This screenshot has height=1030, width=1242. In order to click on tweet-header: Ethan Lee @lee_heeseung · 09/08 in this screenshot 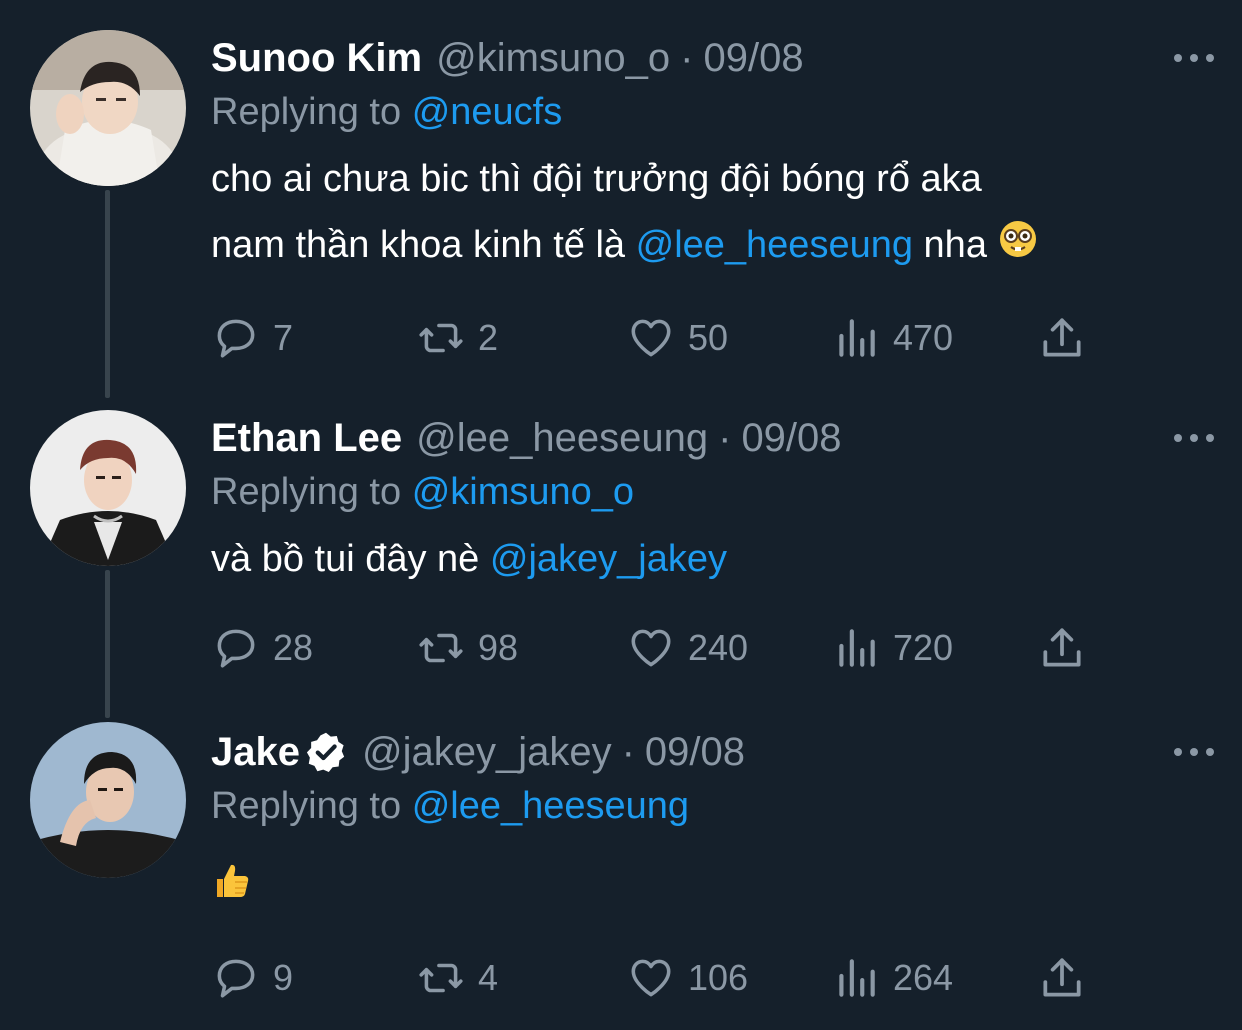, I will do `click(526, 438)`.